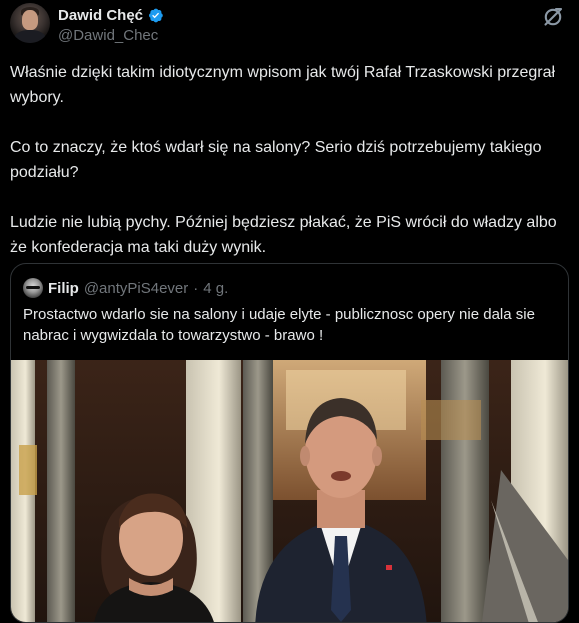 This screenshot has width=579, height=623. I want to click on tweet-header: Dawid Chęć @Dawid_Chec, so click(289, 25).